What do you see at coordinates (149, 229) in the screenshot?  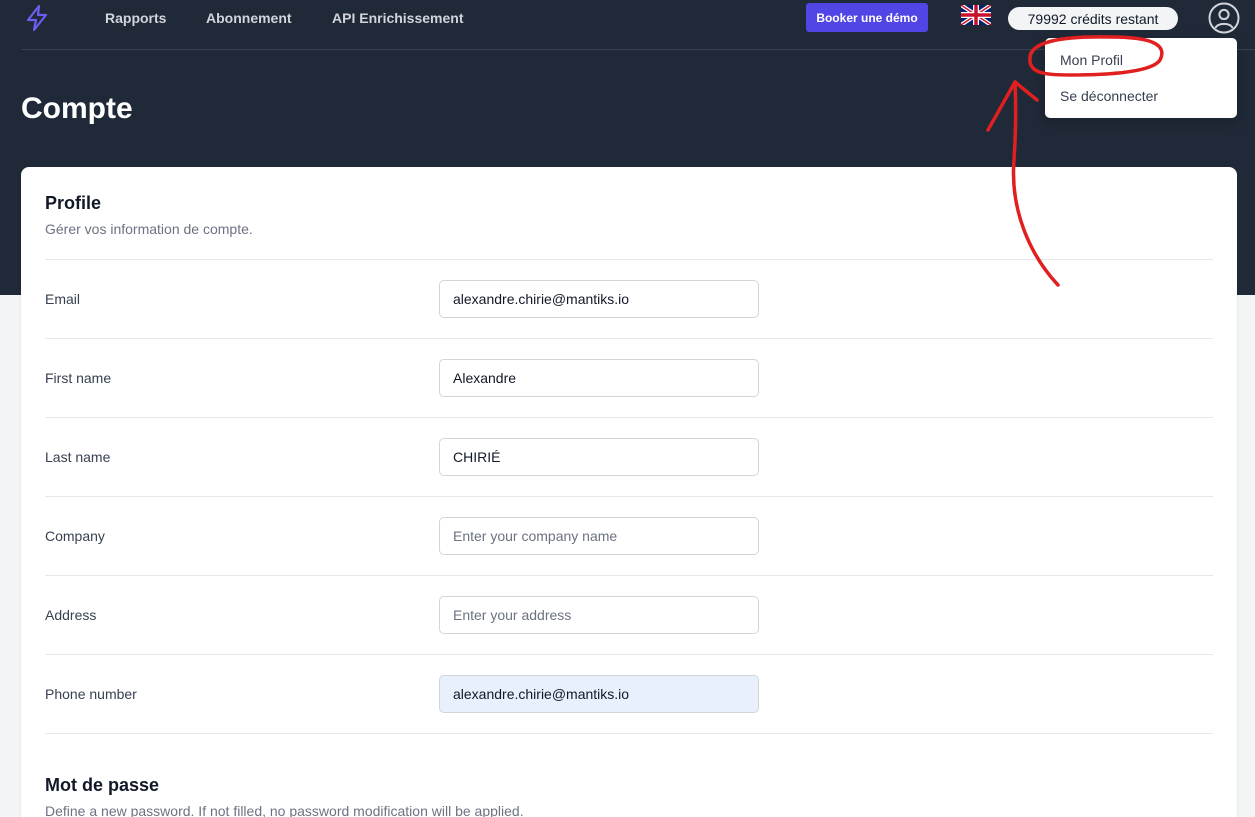 I see `profile-section-description: Gérer vos information de compte.` at bounding box center [149, 229].